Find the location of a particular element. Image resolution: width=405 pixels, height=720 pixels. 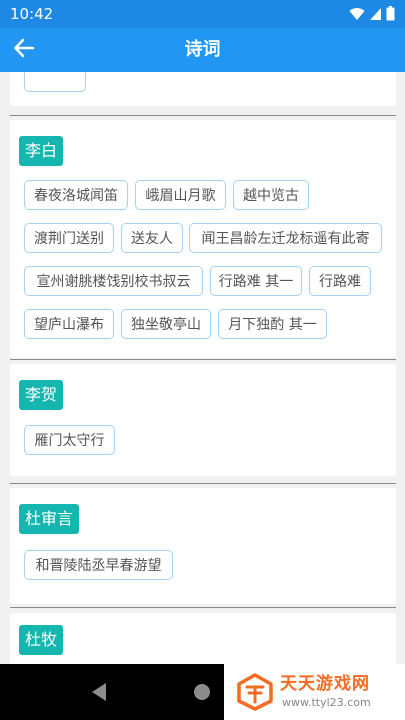

poem-chip: 月下独酌 其一 is located at coordinates (272, 324).